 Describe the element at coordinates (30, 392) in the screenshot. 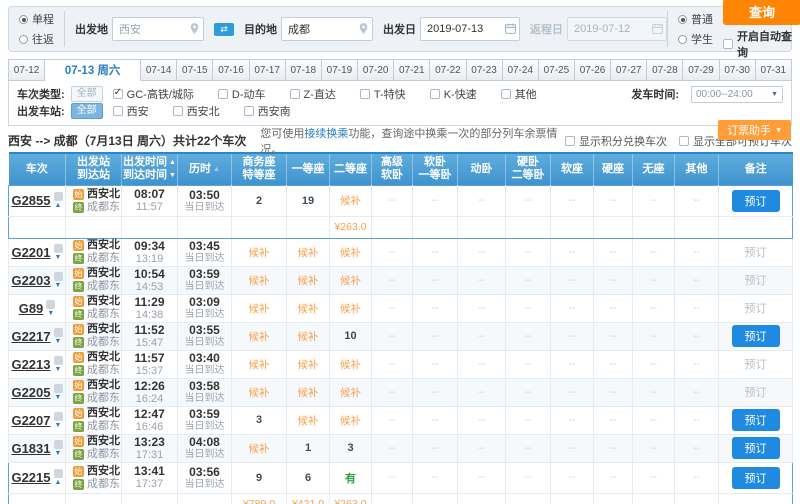

I see `train-number-link: G2205` at that location.